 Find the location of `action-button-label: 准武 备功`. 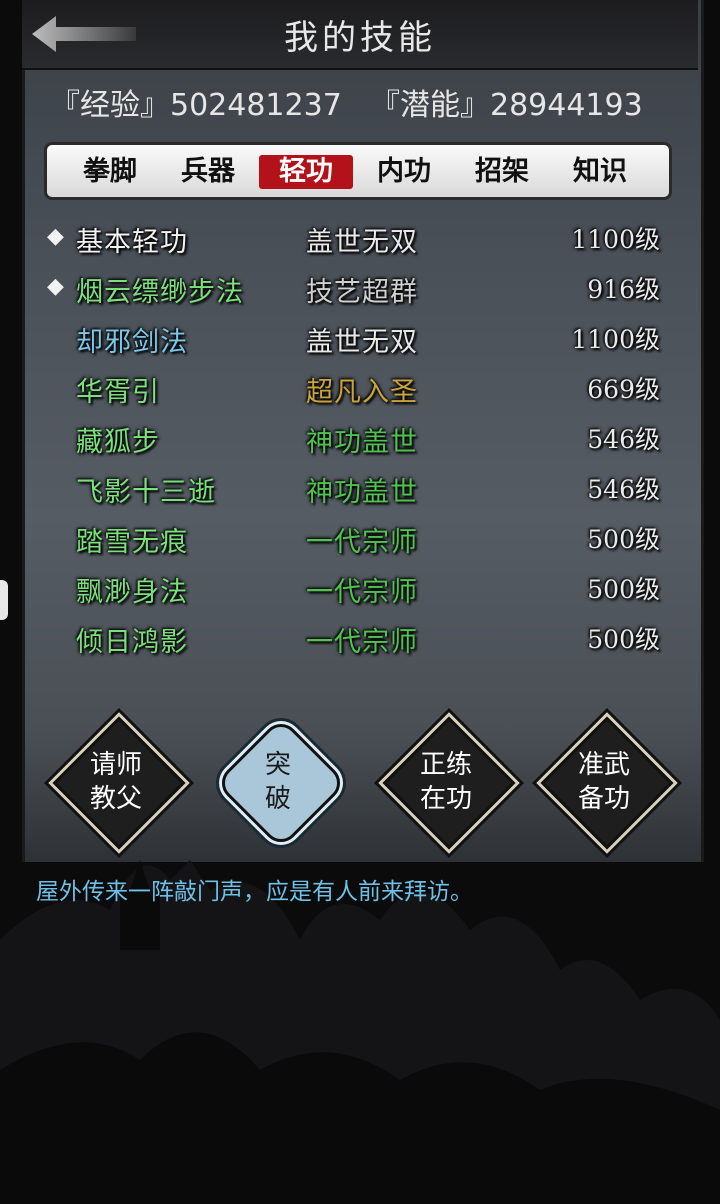

action-button-label: 准武 备功 is located at coordinates (604, 782).